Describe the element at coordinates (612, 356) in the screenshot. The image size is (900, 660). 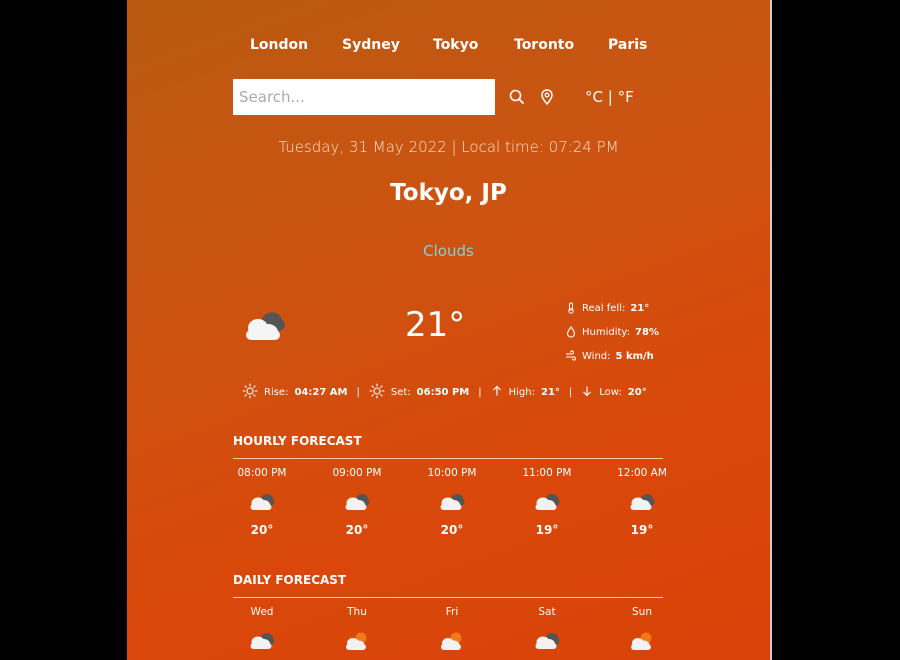
I see `wind-row: Wind: 5 km/h` at that location.